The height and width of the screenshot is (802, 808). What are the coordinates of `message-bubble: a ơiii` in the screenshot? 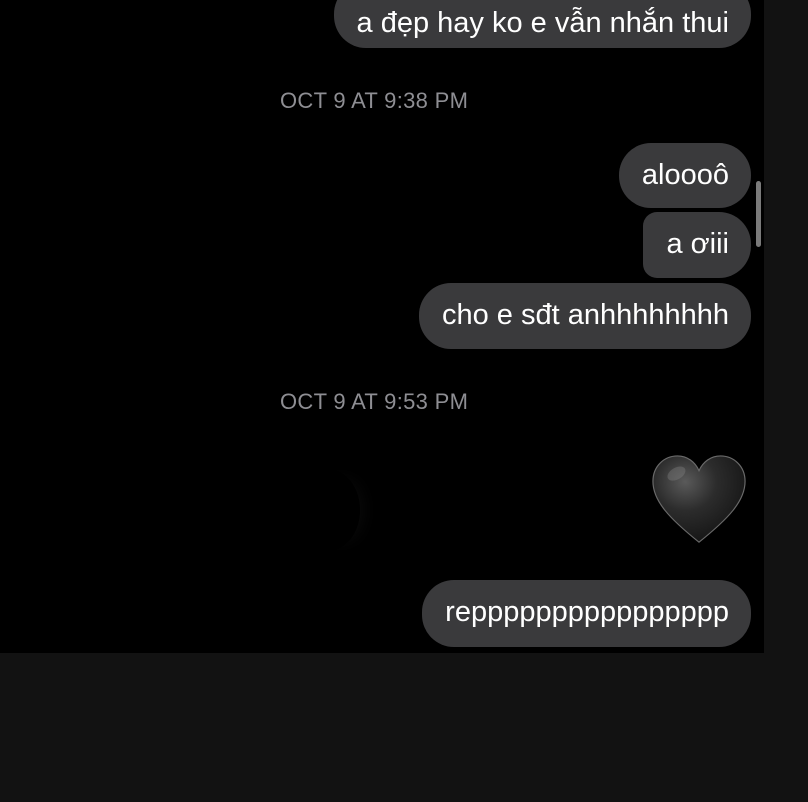 It's located at (697, 245).